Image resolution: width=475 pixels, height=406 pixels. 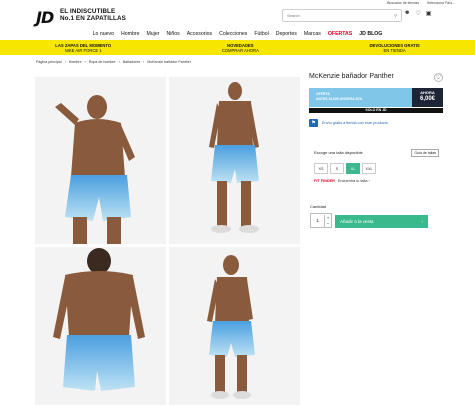 I want to click on search-input: Search ⚲, so click(x=342, y=15).